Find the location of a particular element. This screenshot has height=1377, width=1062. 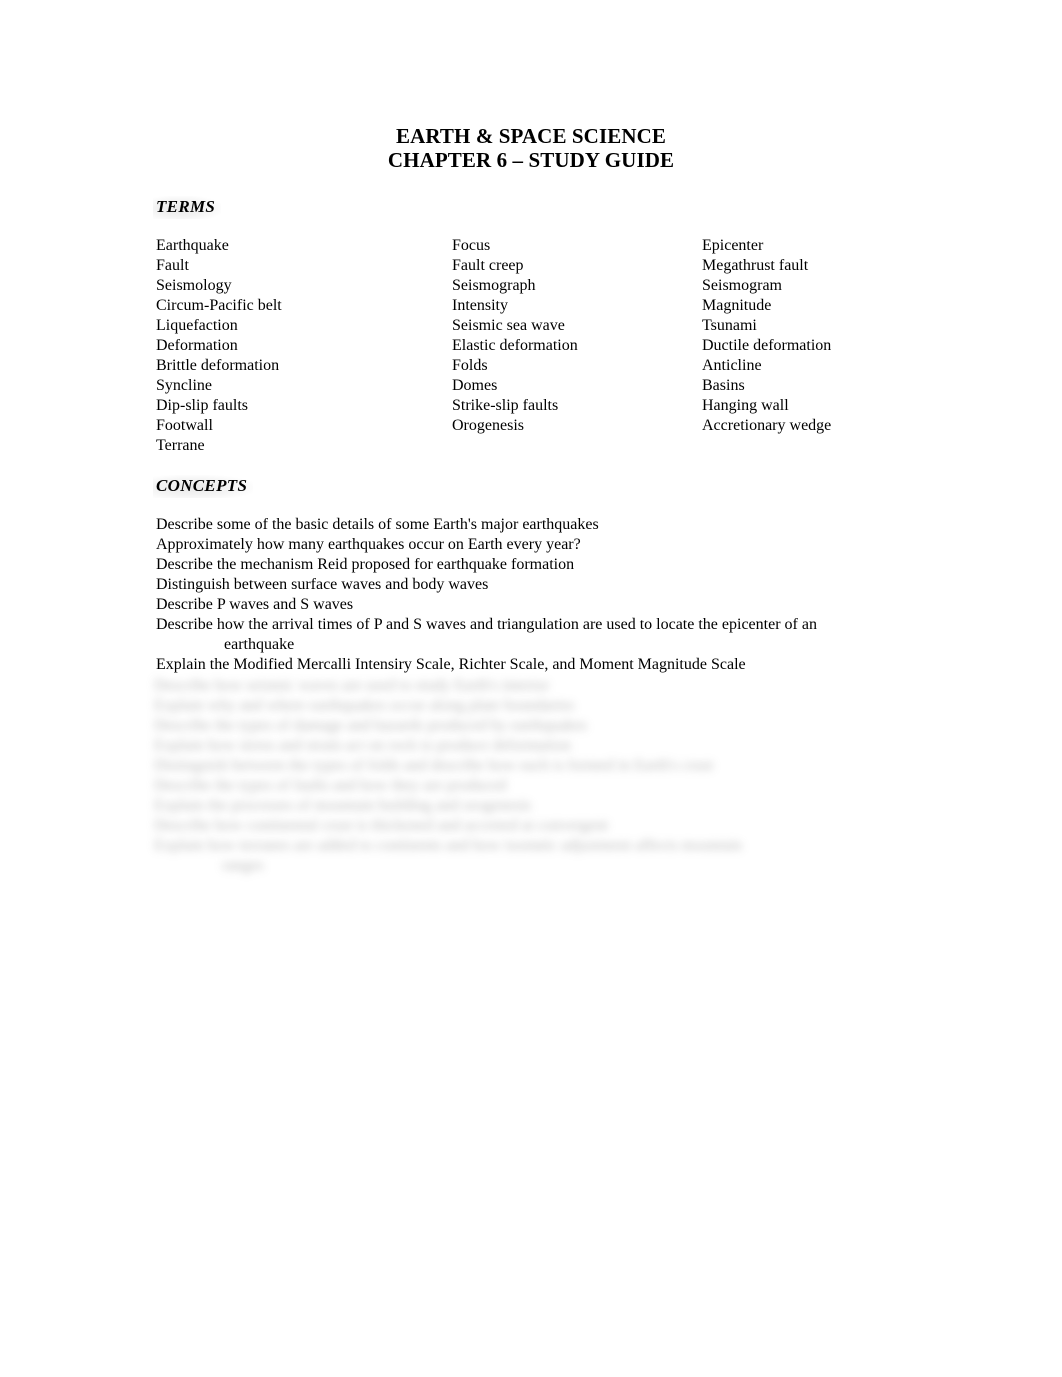

term-item: Domes is located at coordinates (475, 385).